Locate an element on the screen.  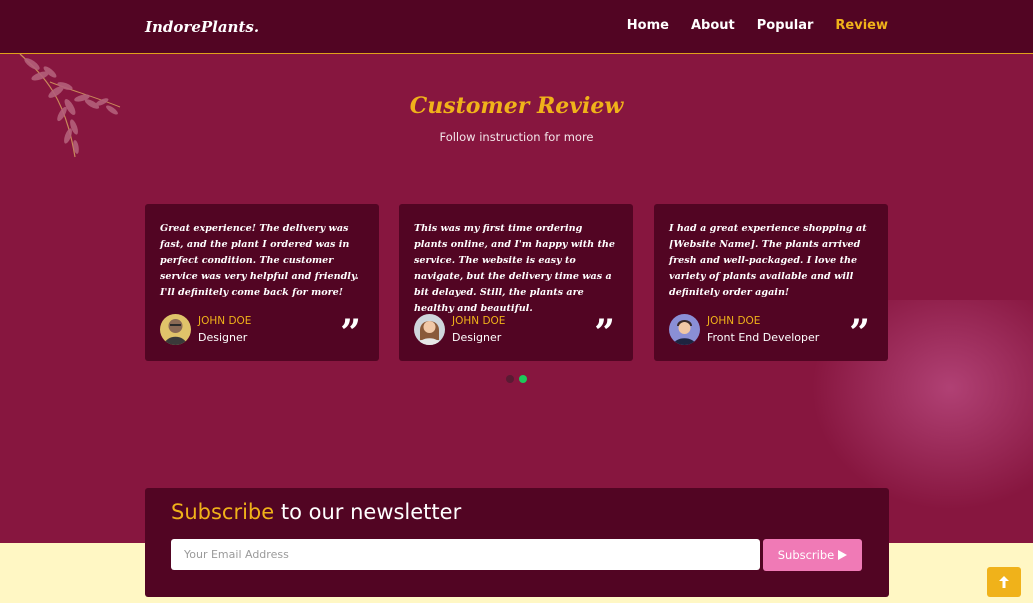
email-input is located at coordinates (465, 554).